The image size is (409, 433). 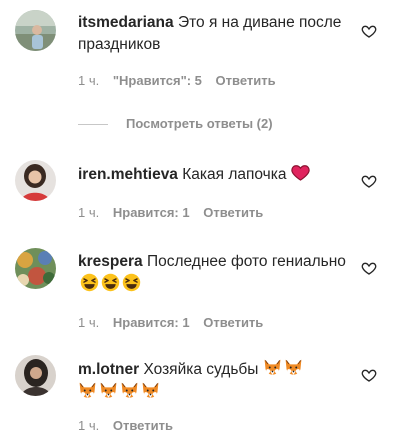 What do you see at coordinates (93, 125) in the screenshot?
I see `divider-line` at bounding box center [93, 125].